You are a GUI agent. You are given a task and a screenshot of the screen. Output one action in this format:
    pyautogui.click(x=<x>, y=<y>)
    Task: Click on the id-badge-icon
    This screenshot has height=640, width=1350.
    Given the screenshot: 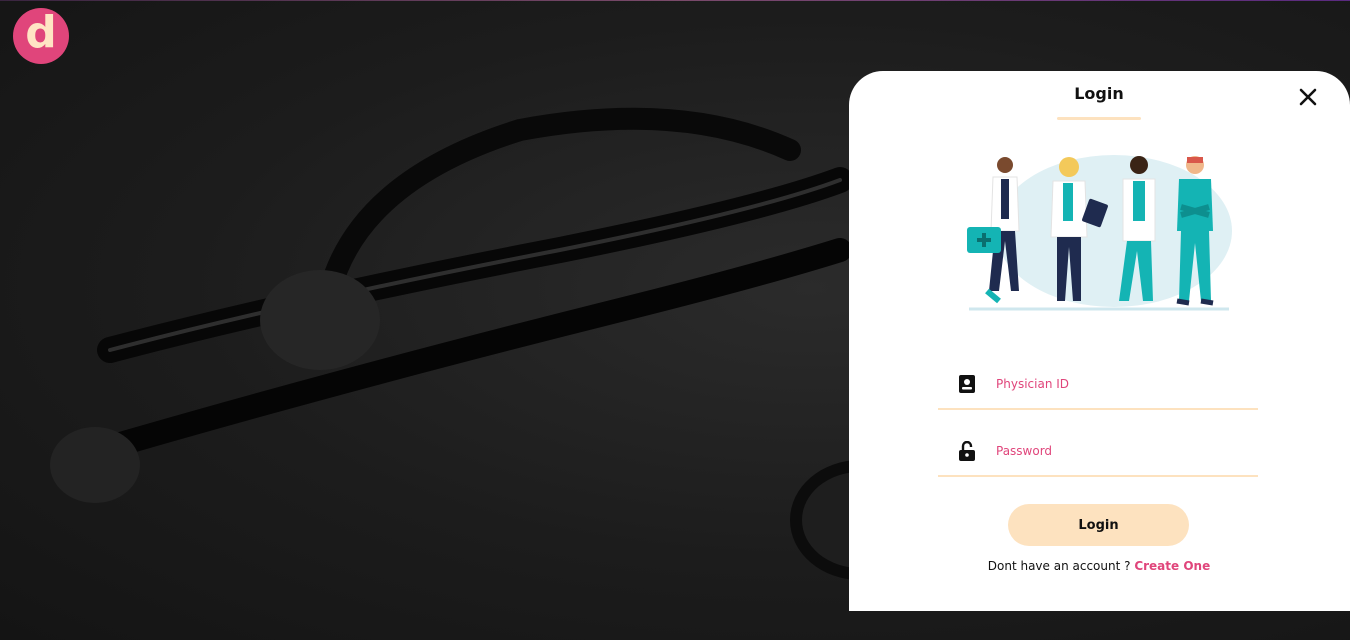 What is the action you would take?
    pyautogui.click(x=967, y=384)
    